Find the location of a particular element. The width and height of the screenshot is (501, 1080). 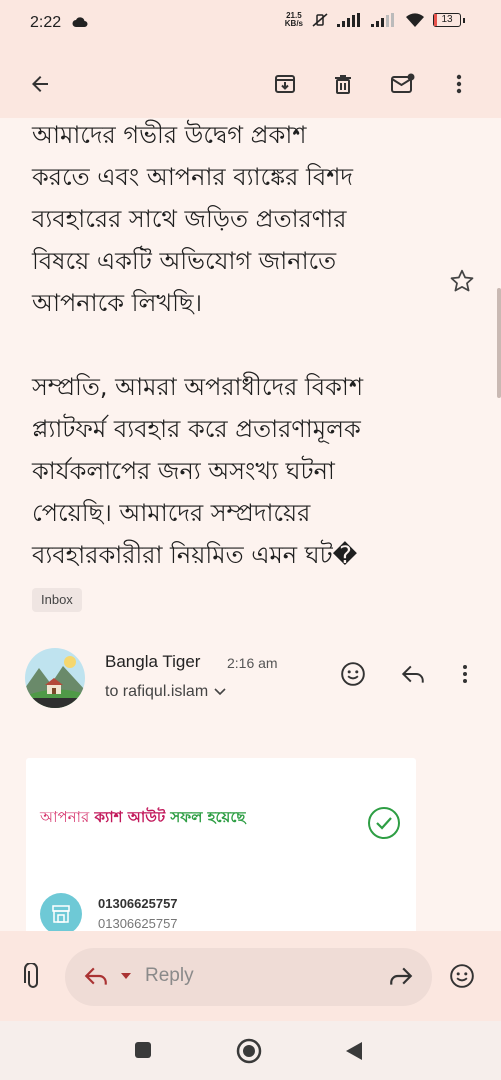

status-icons: 21.5 KB/s 13 is located at coordinates (375, 20).